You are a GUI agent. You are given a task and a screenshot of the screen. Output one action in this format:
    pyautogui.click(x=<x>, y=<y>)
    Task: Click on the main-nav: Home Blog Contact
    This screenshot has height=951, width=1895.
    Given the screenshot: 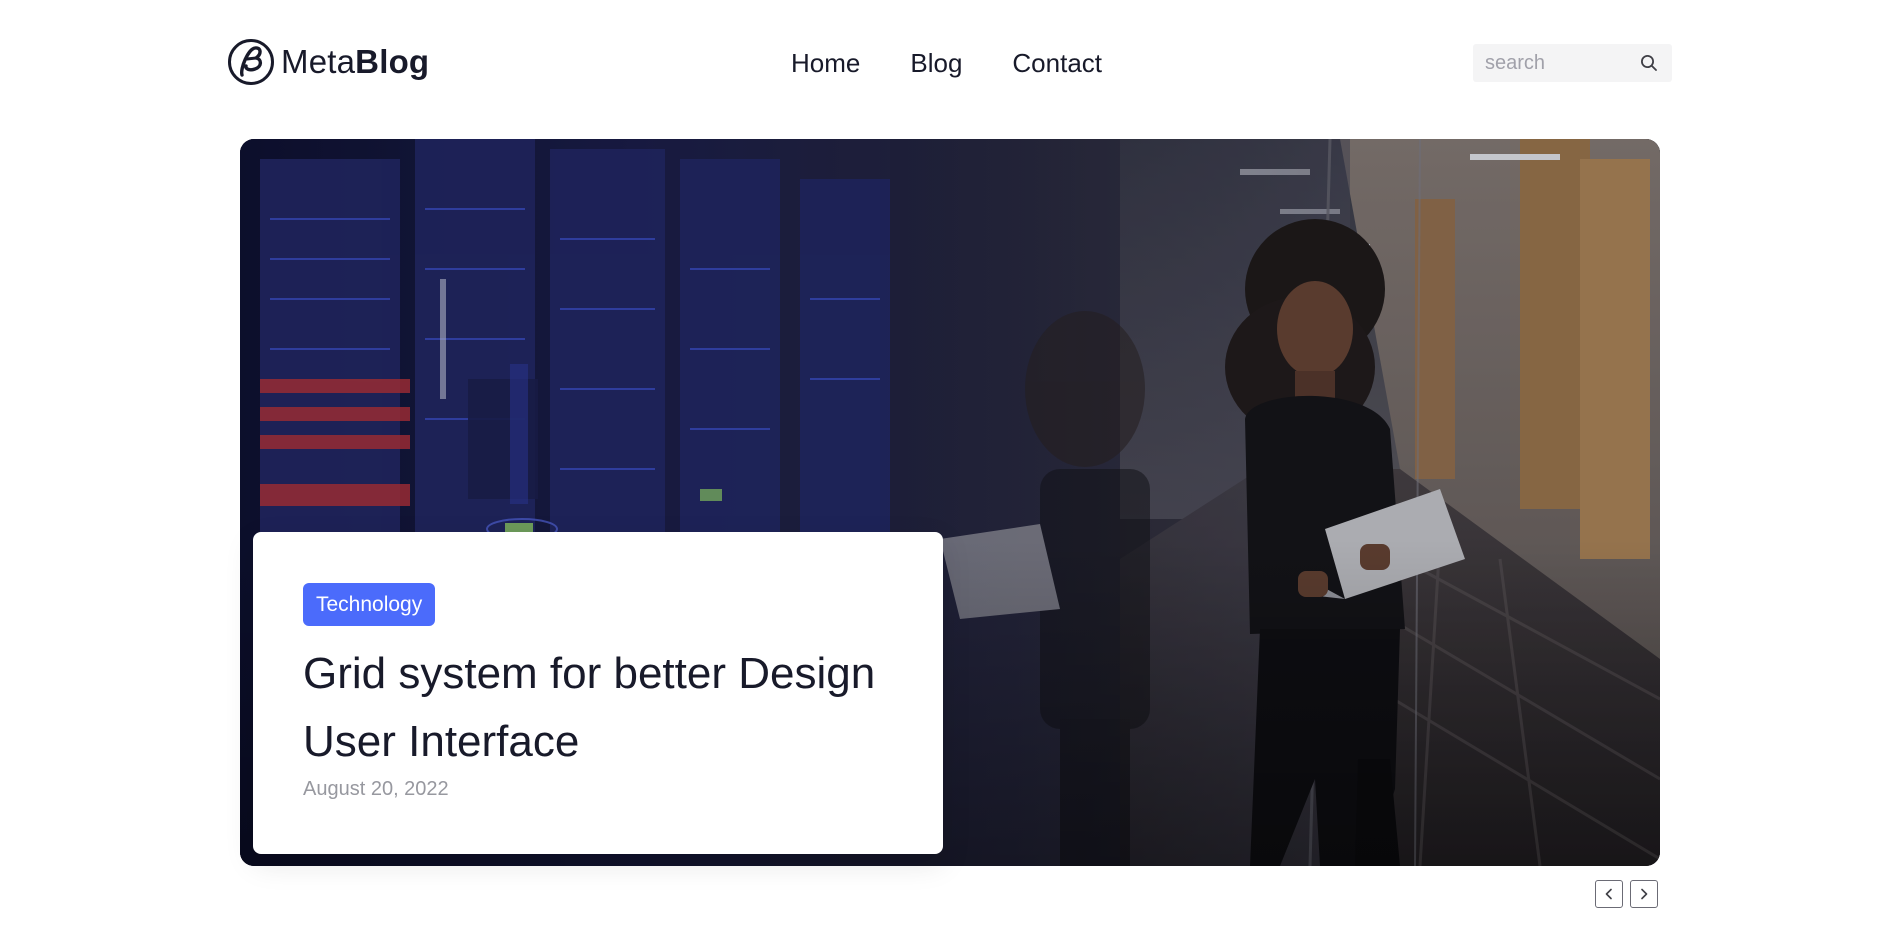 What is the action you would take?
    pyautogui.click(x=946, y=63)
    